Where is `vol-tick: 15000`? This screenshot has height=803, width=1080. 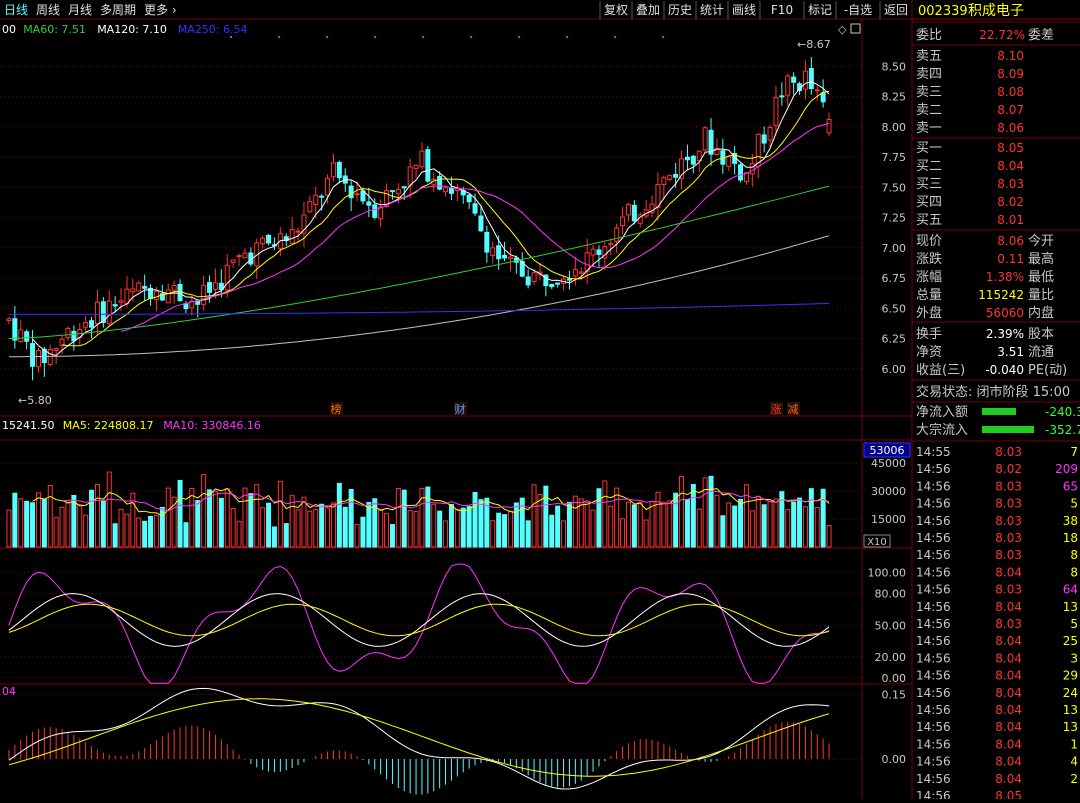
vol-tick: 15000 is located at coordinates (888, 519).